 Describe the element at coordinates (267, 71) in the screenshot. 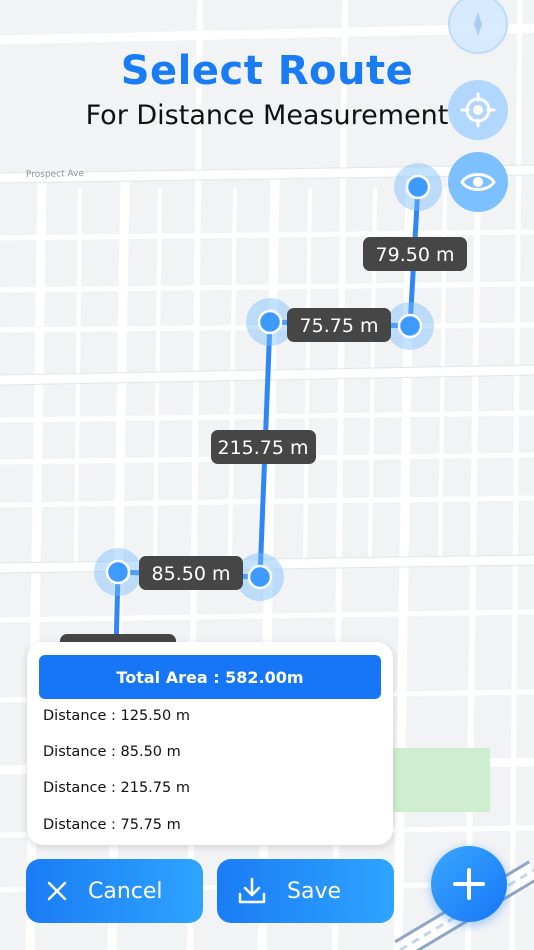

I see `page-title: Select Route` at that location.